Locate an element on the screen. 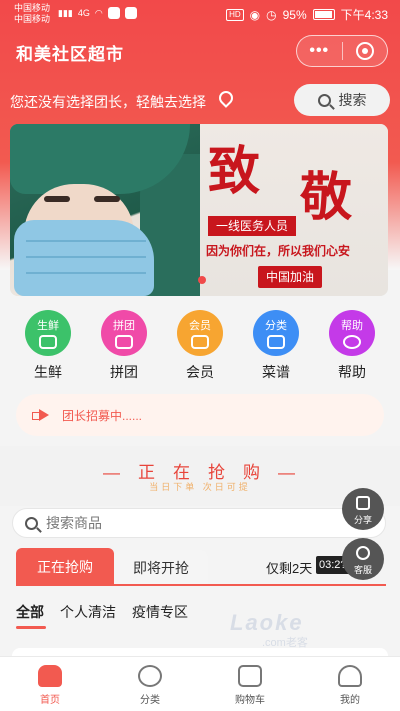 The width and height of the screenshot is (400, 711). category-help: 帮助 帮助 is located at coordinates (352, 346).